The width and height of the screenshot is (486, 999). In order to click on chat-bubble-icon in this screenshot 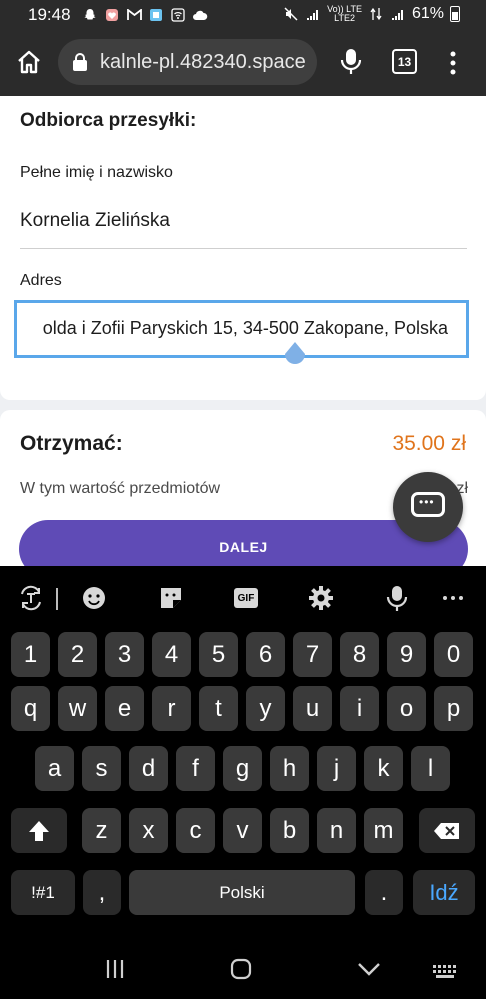, I will do `click(428, 504)`.